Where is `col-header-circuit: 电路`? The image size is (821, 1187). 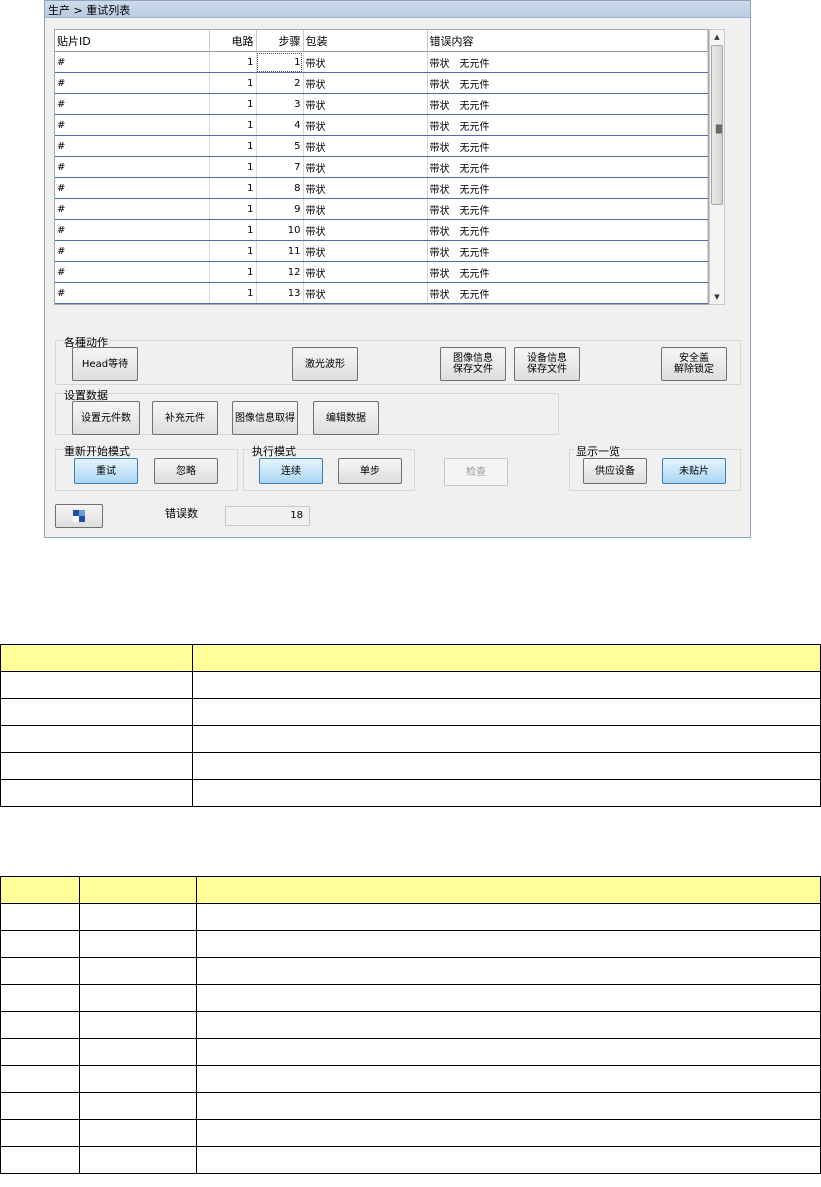
col-header-circuit: 电路 is located at coordinates (233, 41).